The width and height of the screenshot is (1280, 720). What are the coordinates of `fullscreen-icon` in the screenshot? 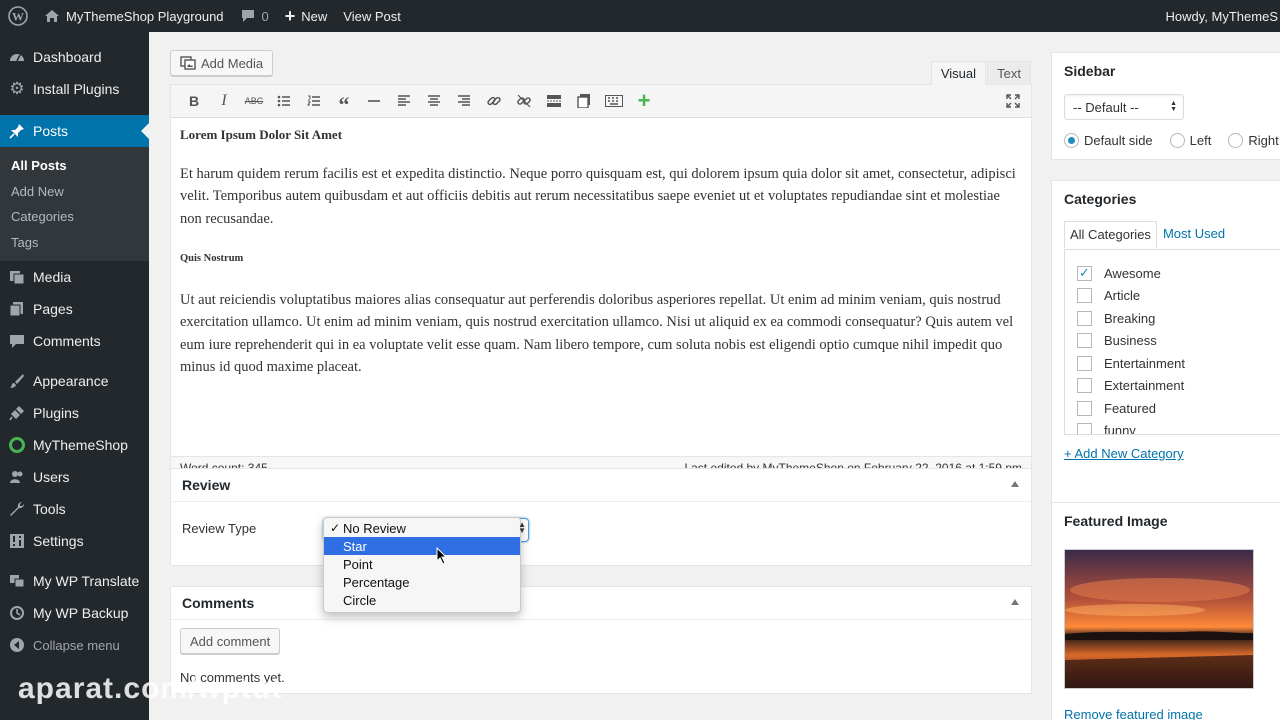 It's located at (1013, 101).